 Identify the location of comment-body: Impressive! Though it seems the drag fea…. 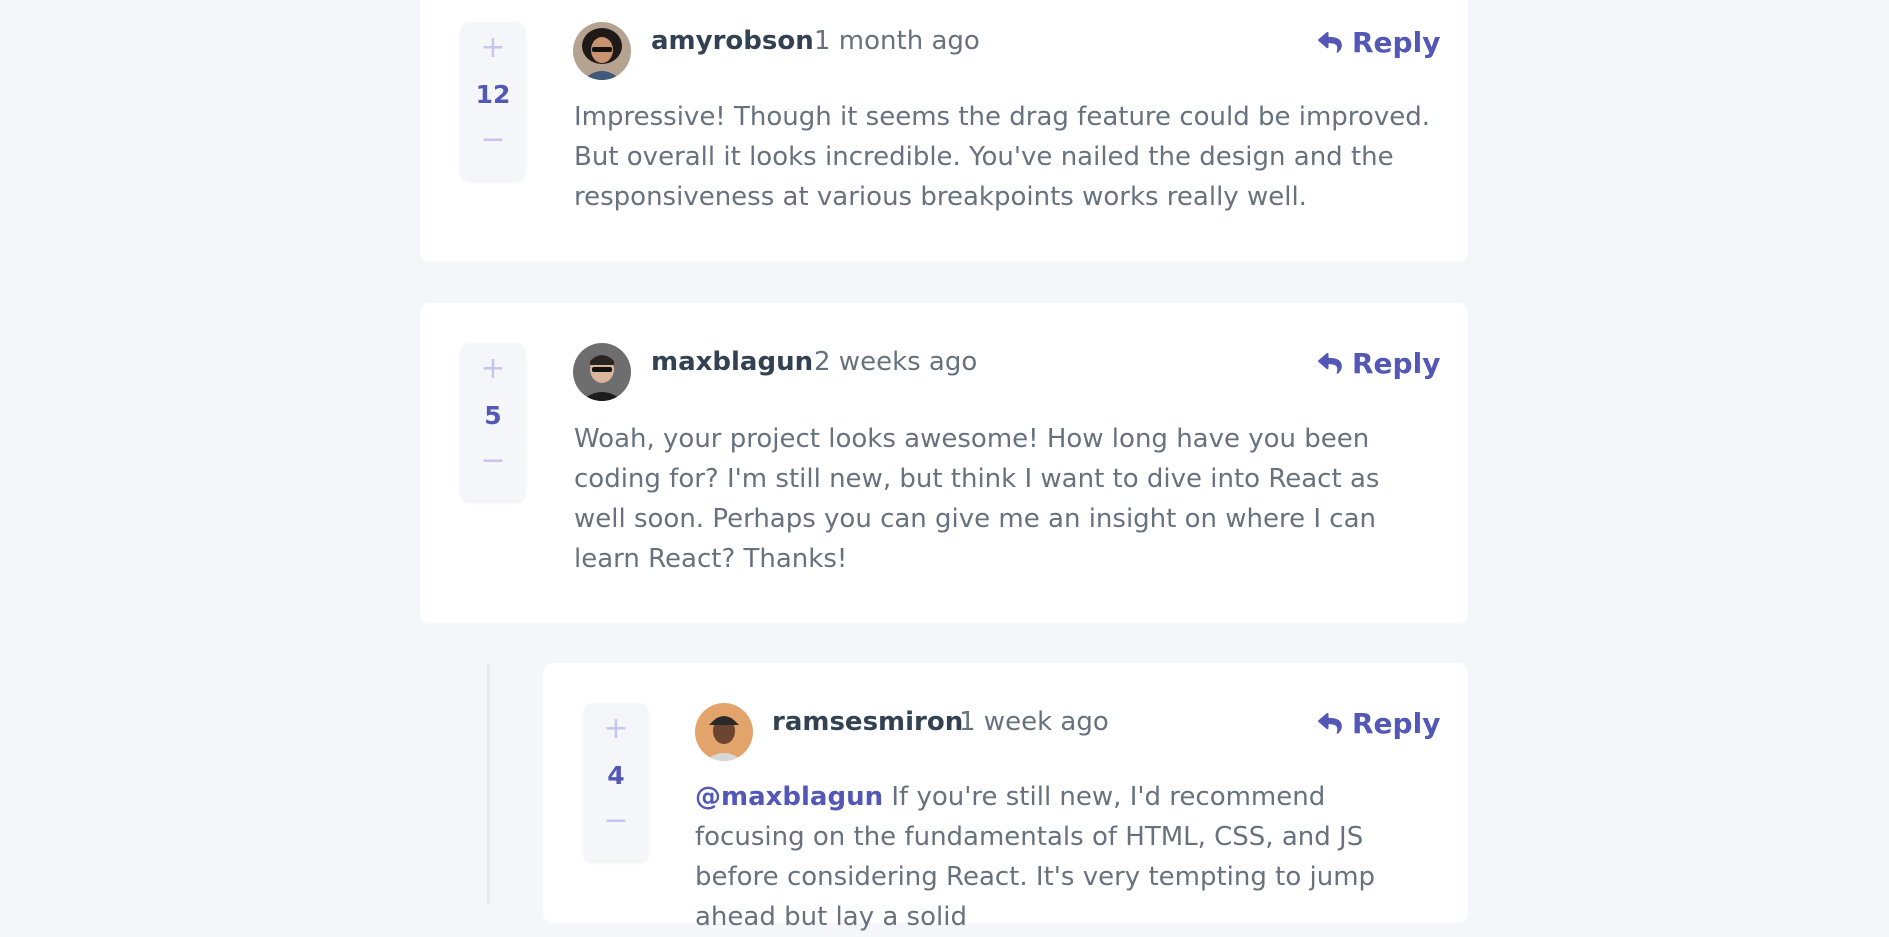
(1002, 157).